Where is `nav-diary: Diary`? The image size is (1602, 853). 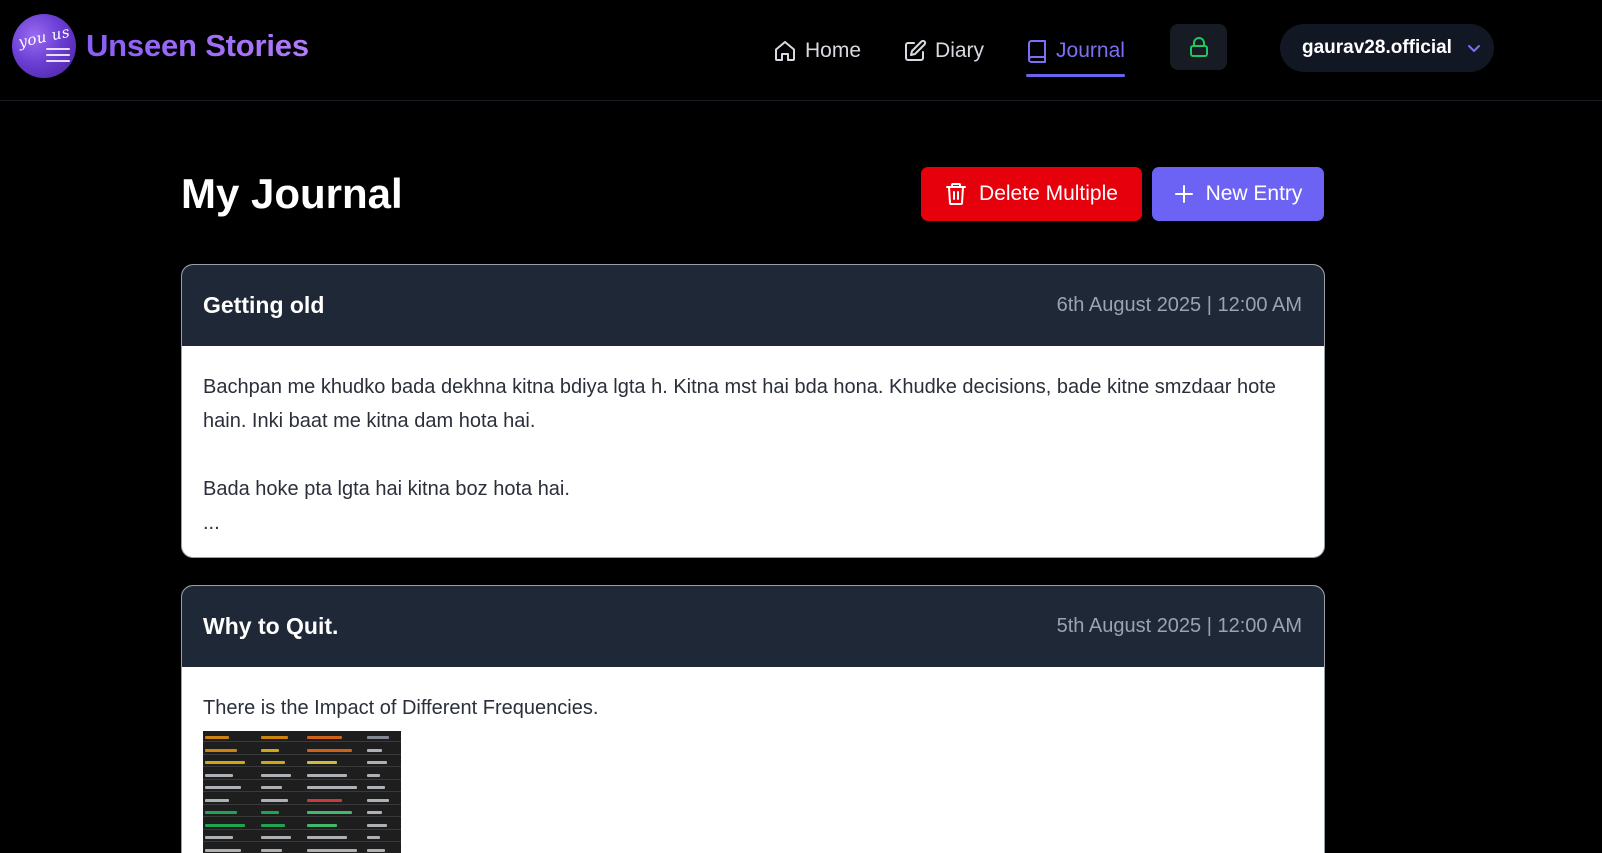 nav-diary: Diary is located at coordinates (943, 51).